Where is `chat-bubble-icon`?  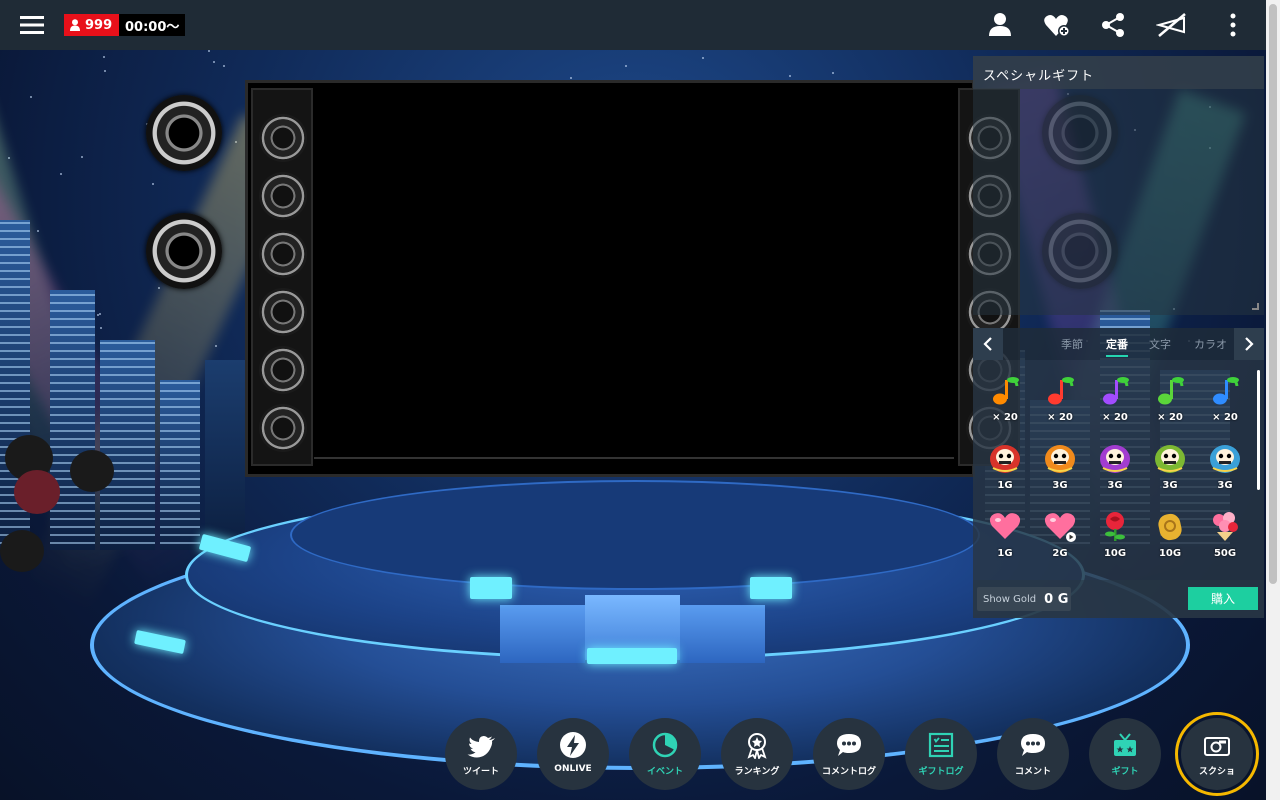 chat-bubble-icon is located at coordinates (1033, 745).